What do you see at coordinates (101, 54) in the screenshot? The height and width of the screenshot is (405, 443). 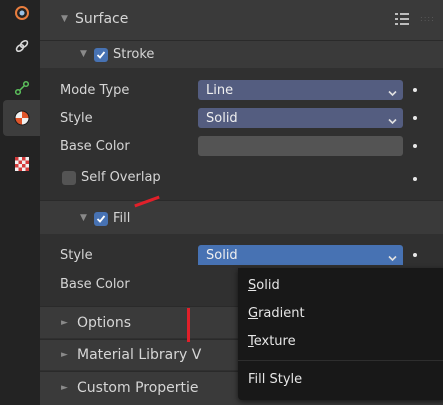 I see `stroke-enable-checkbox` at bounding box center [101, 54].